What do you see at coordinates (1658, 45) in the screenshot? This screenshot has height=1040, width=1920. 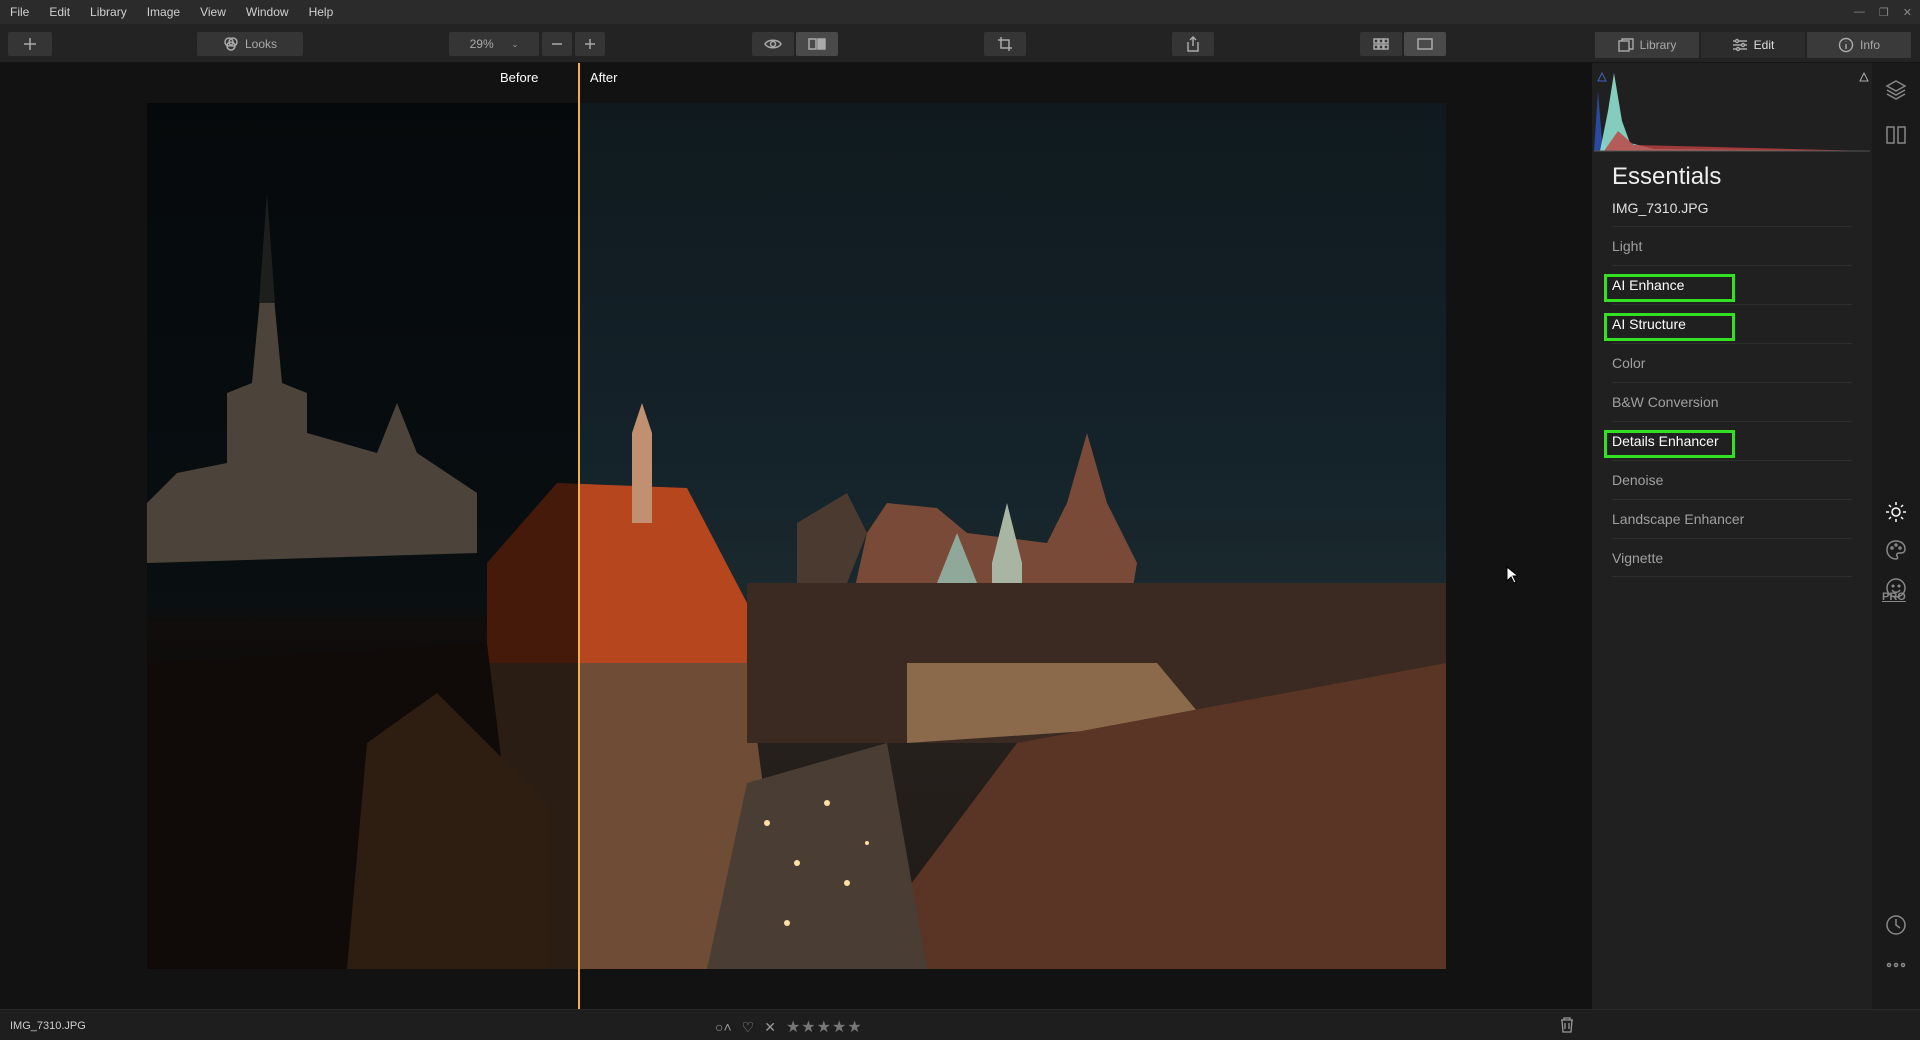 I see `tab-library-label: Library` at bounding box center [1658, 45].